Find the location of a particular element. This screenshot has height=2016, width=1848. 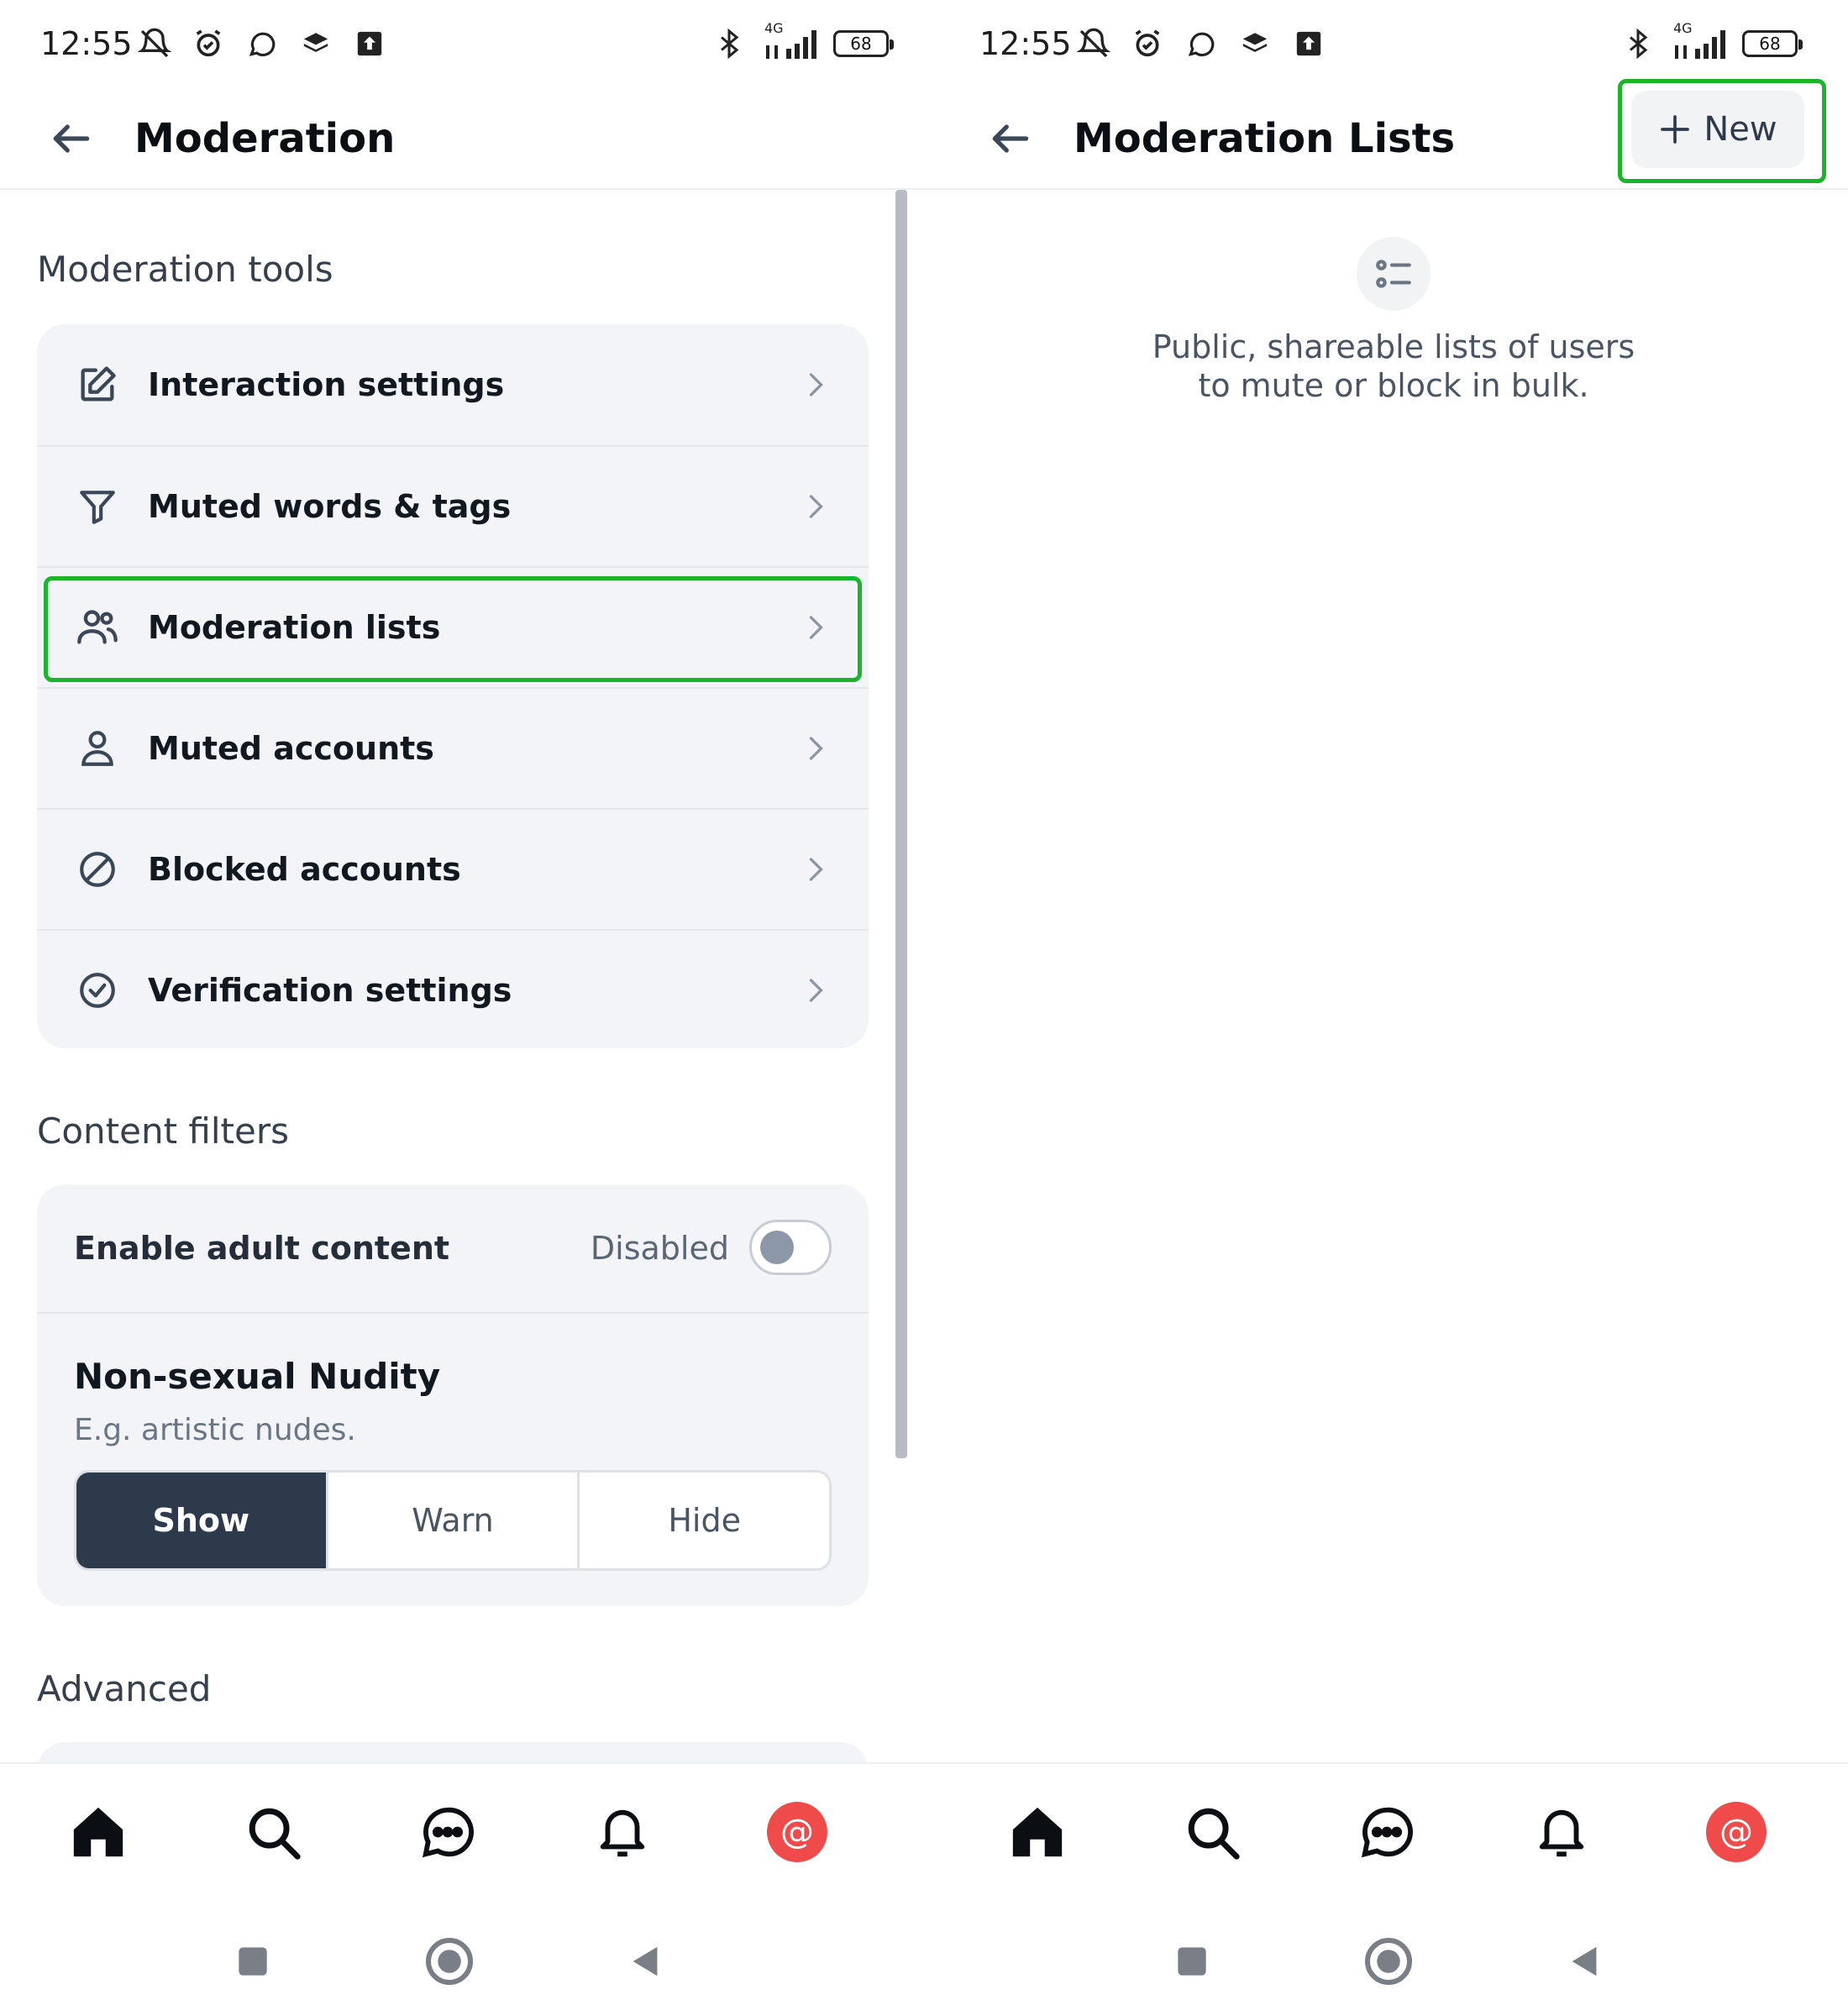

alarm-icon is located at coordinates (1147, 43).